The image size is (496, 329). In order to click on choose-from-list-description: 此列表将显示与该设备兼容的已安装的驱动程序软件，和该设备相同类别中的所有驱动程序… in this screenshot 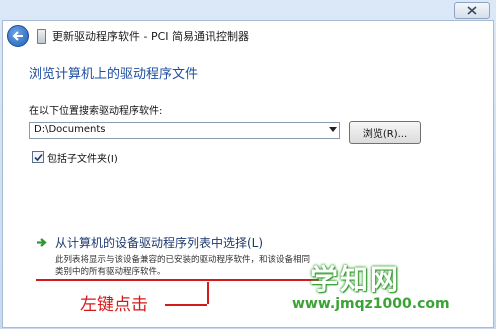, I will do `click(183, 266)`.